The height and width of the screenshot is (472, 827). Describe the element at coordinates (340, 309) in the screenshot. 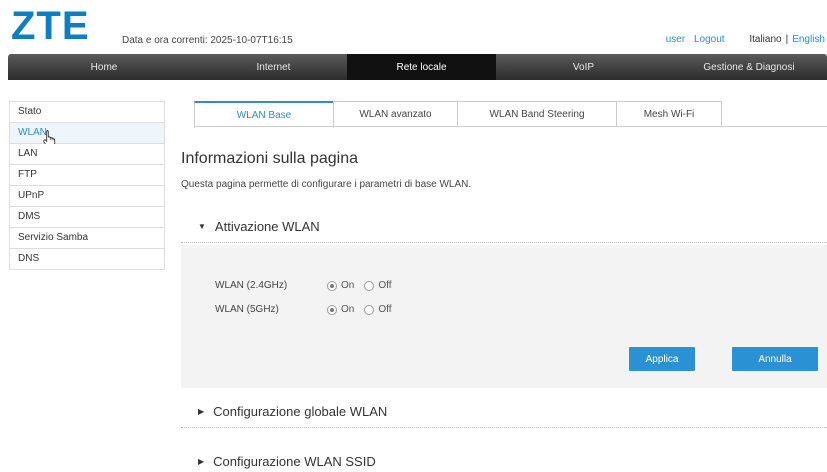

I see `wlan-5-on-radio: On` at that location.